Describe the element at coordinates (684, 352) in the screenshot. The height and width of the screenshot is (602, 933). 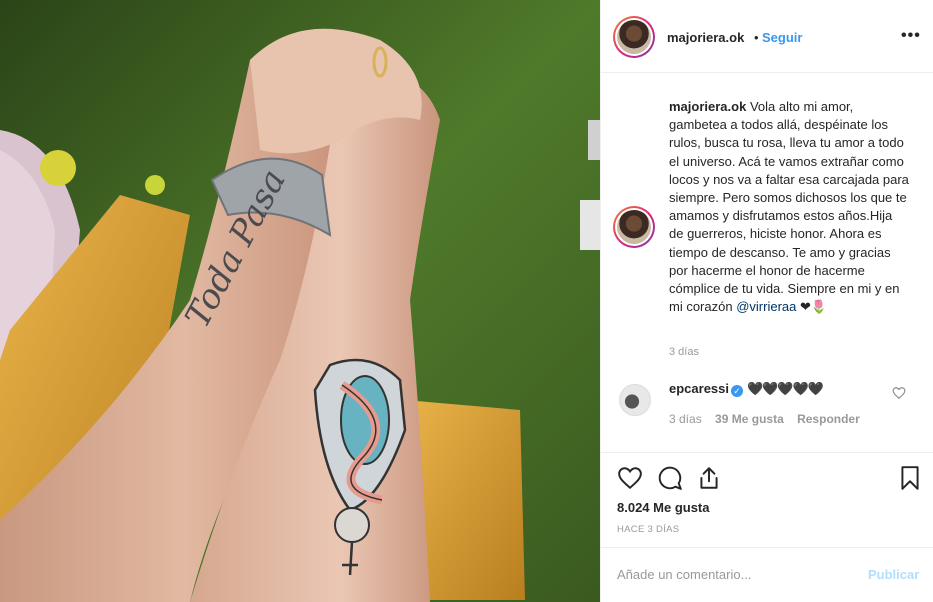
I see `caption-time: 3 días` at that location.